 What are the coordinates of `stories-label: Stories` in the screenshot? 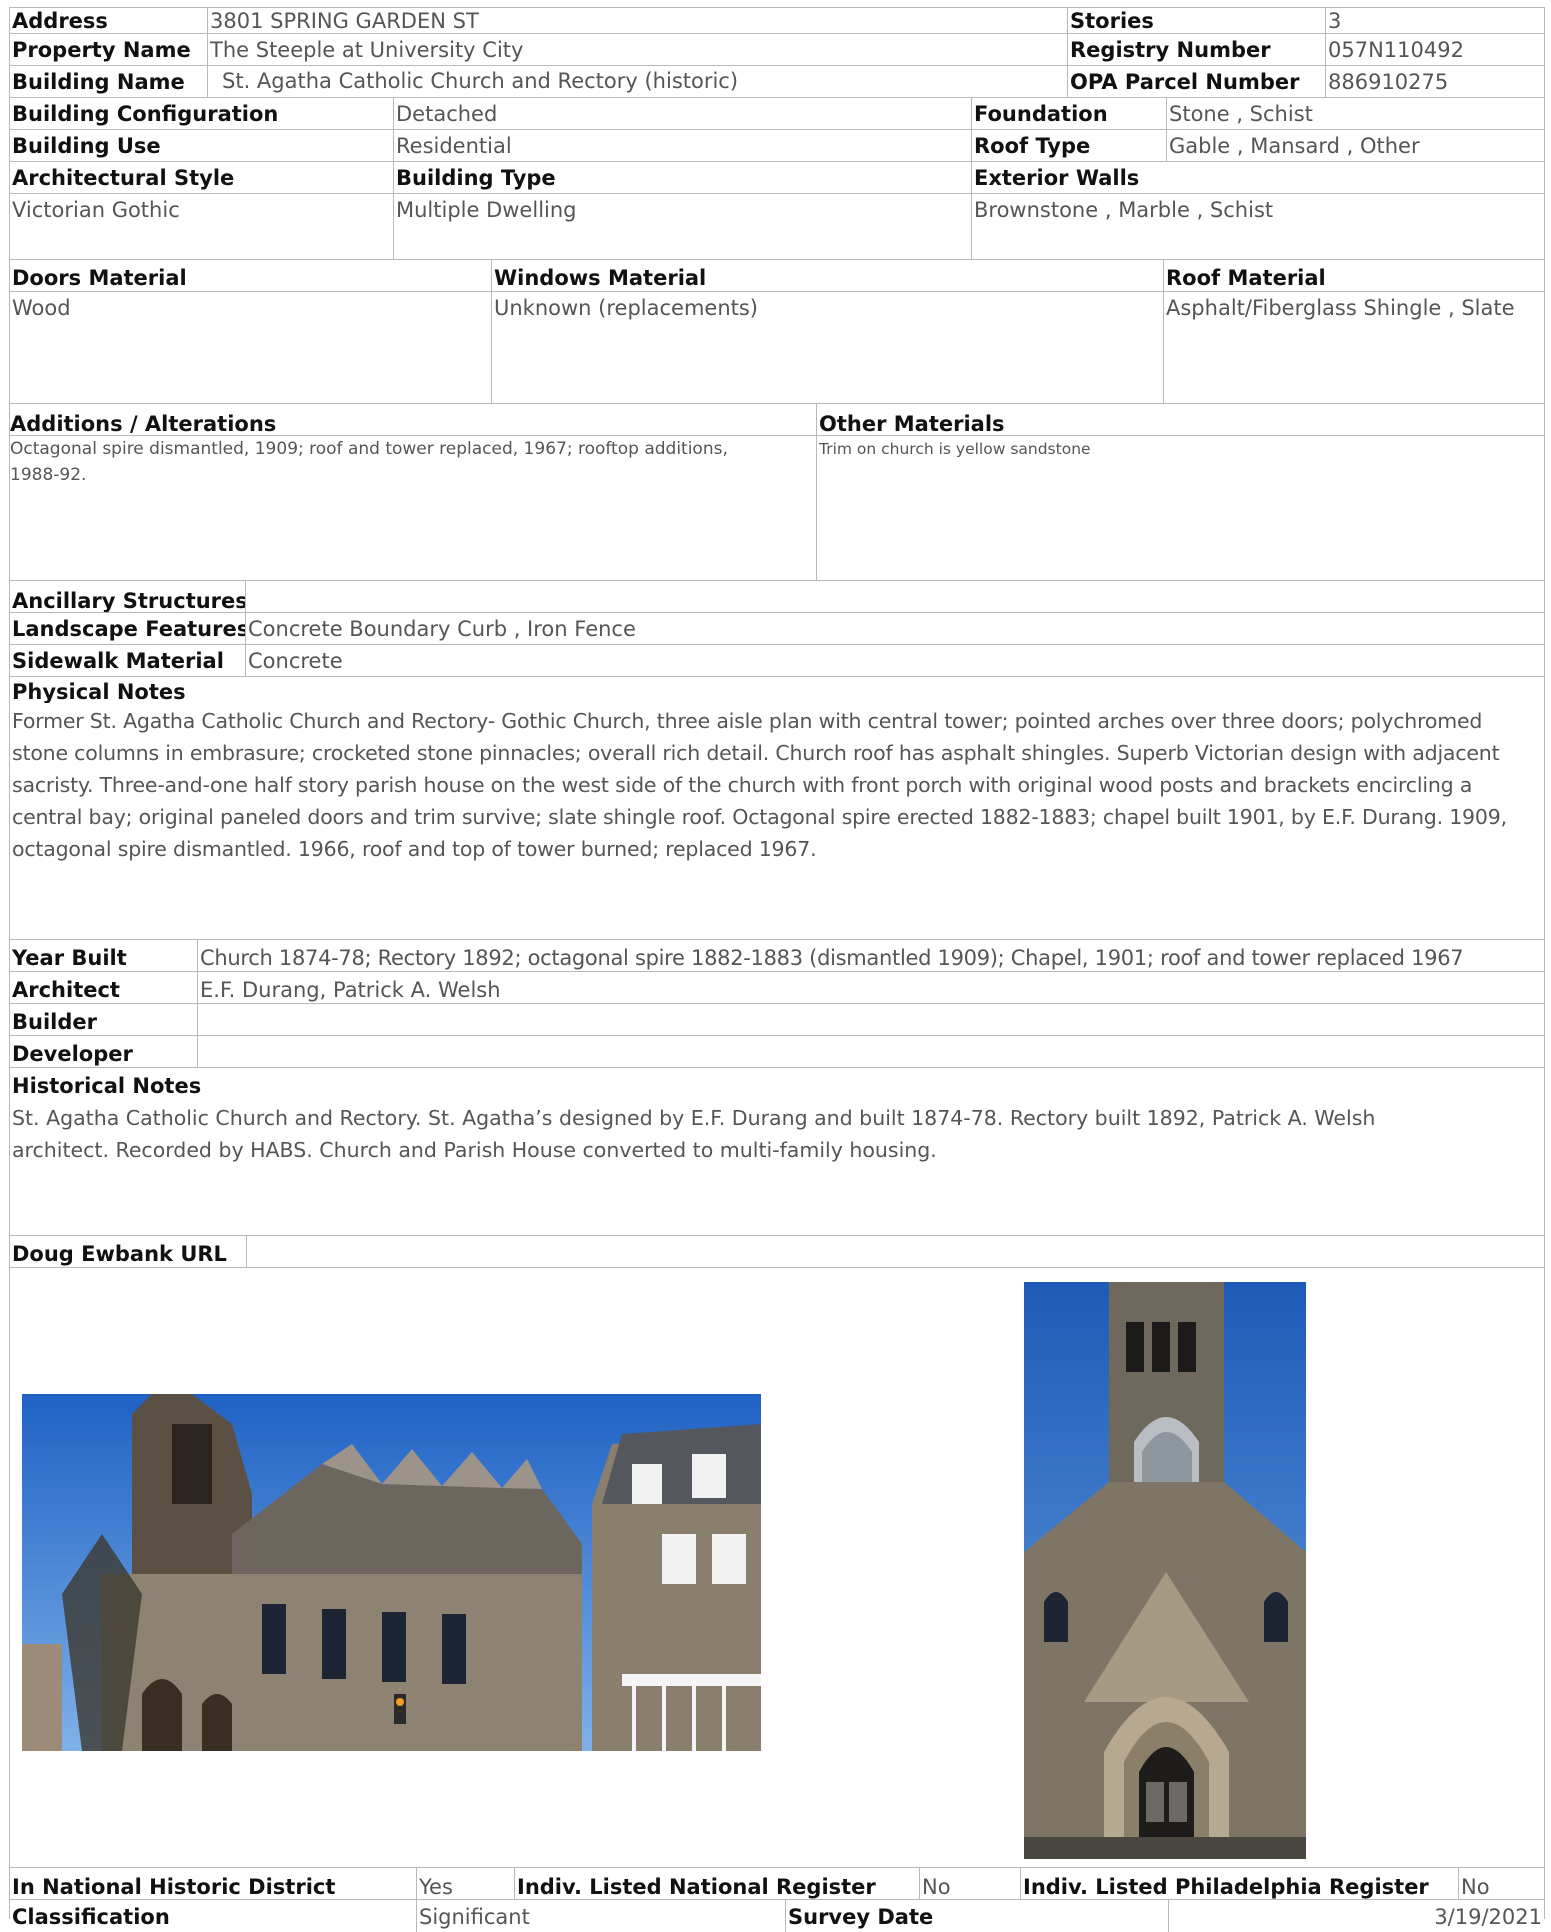 It's located at (1196, 20).